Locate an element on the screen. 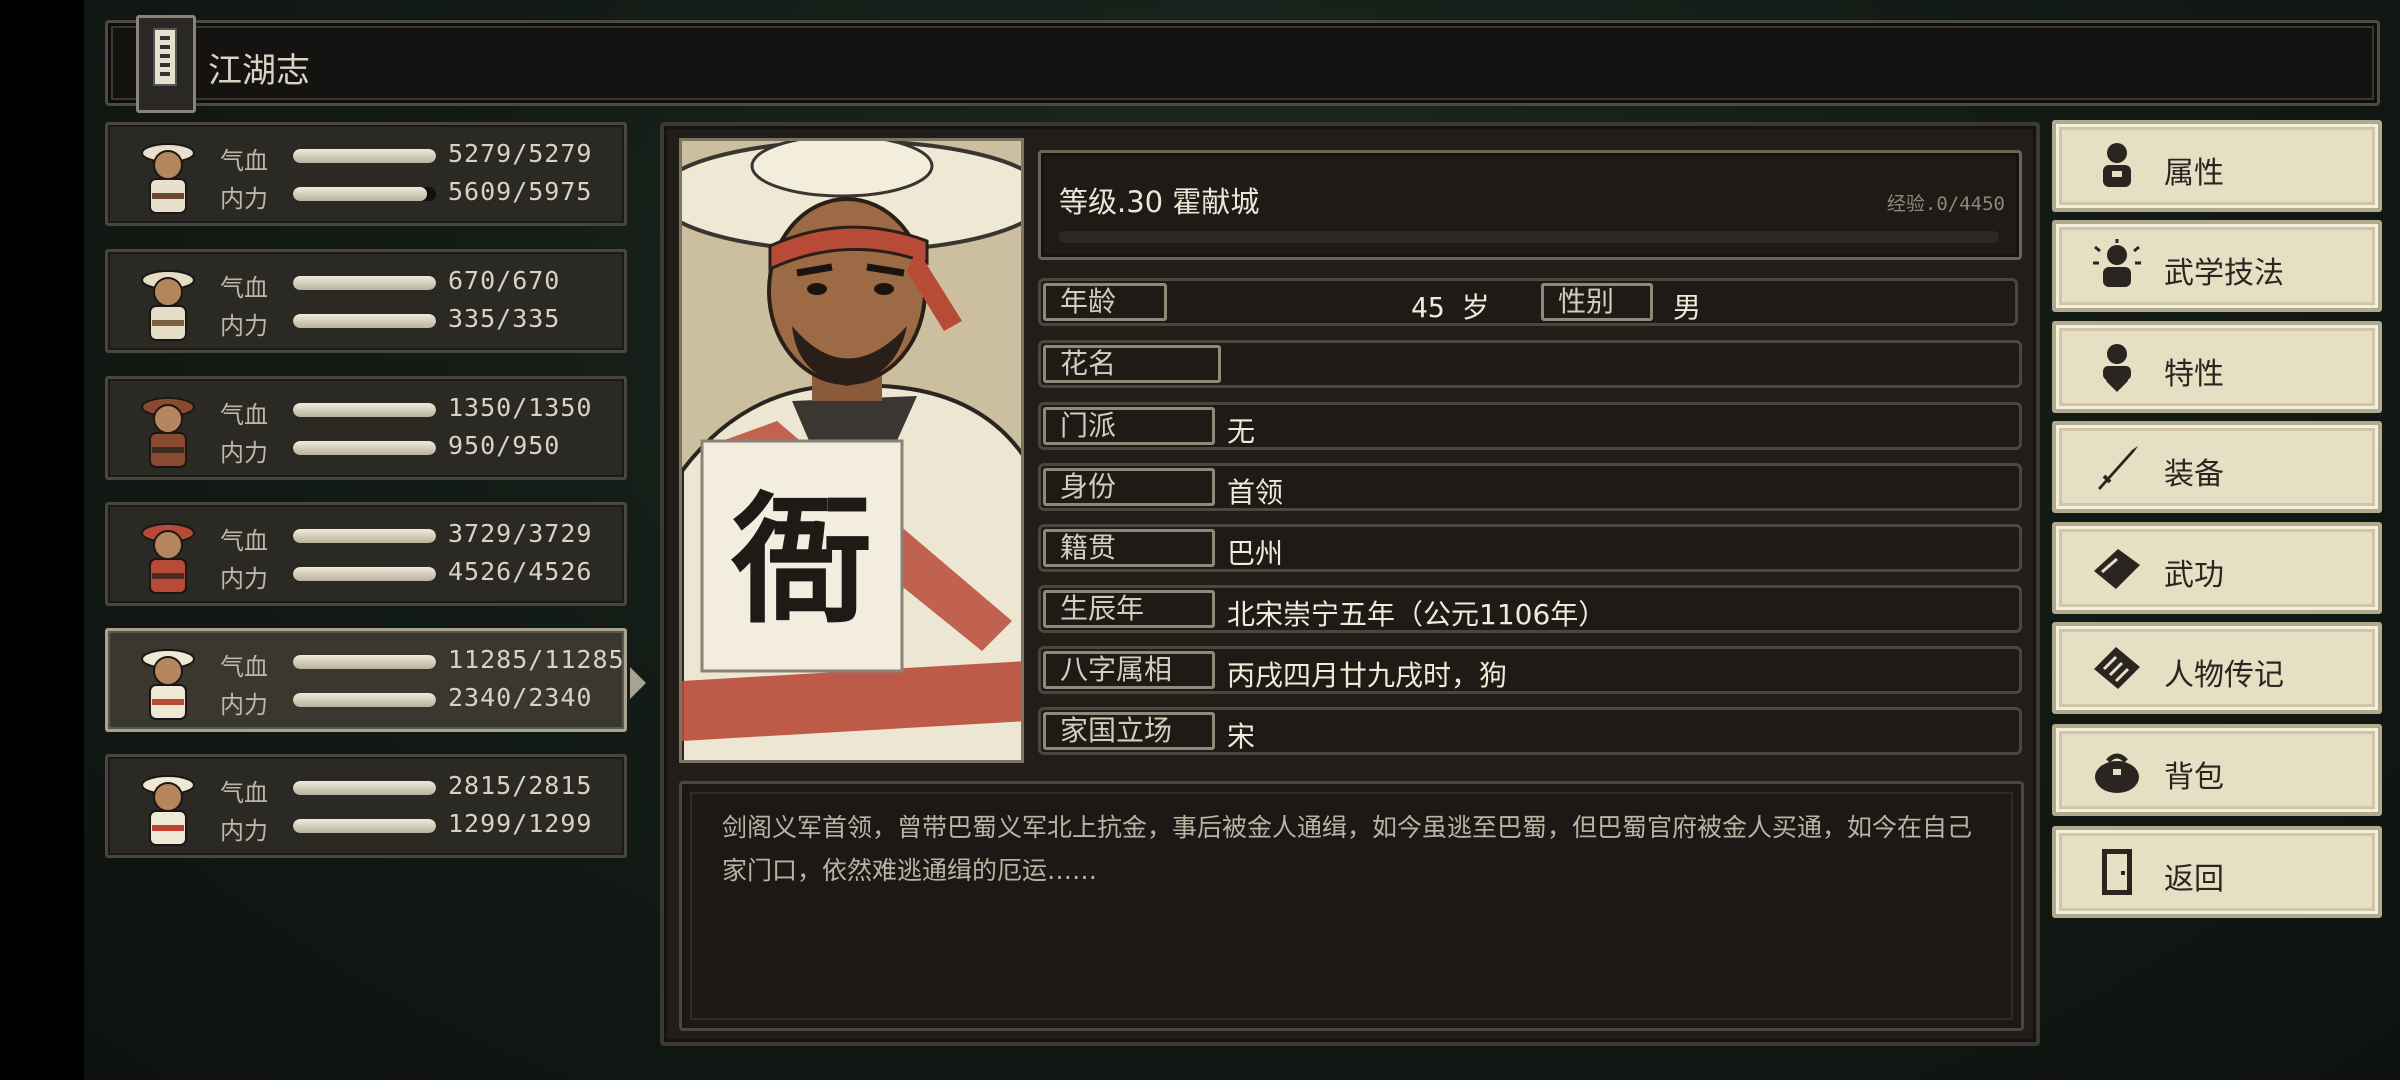 This screenshot has width=2400, height=1080. bazi-row: 八字属相 丙戌四月廿九戌时，狗 is located at coordinates (1530, 670).